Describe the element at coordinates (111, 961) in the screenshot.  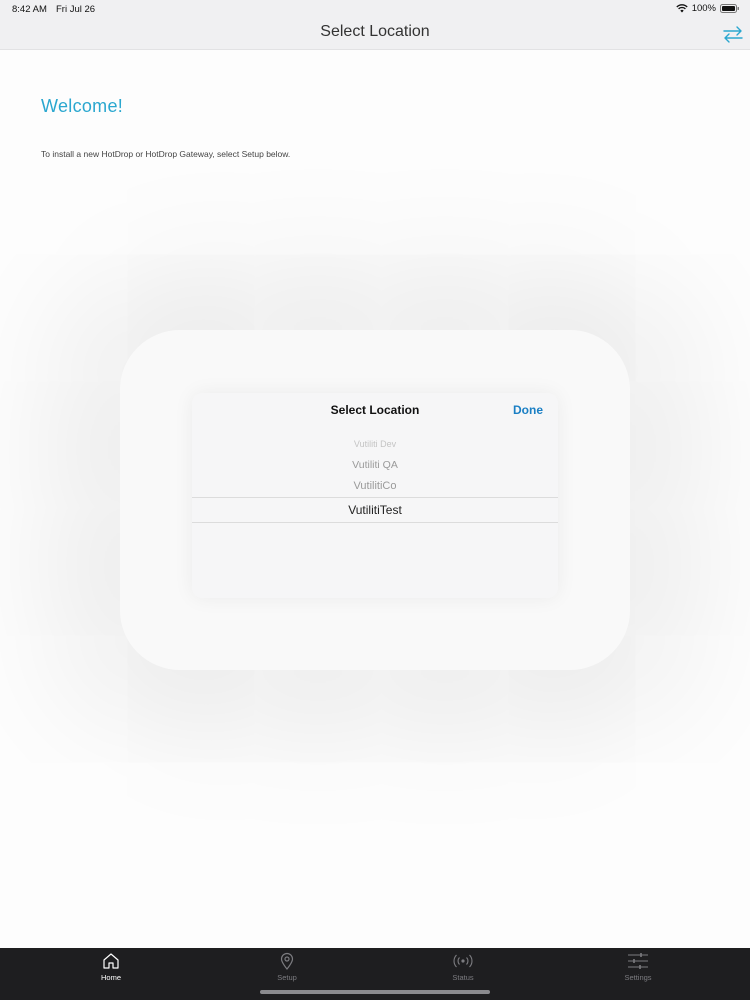
I see `home-icon` at that location.